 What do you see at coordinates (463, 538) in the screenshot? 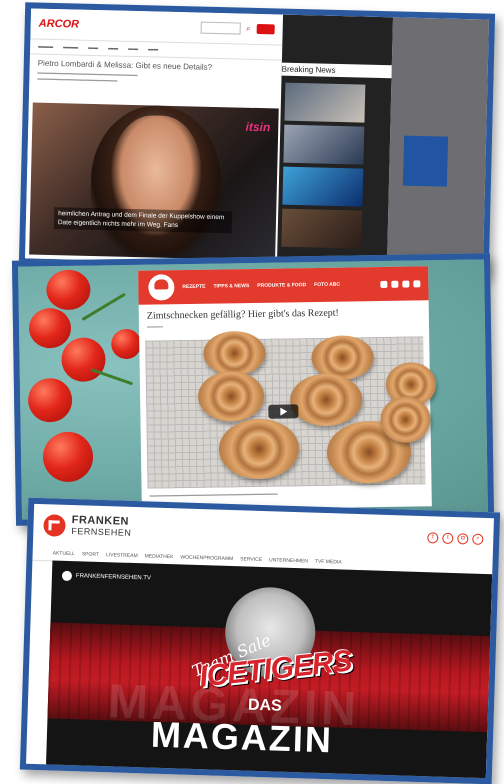
I see `instagram-icon: ◘` at bounding box center [463, 538].